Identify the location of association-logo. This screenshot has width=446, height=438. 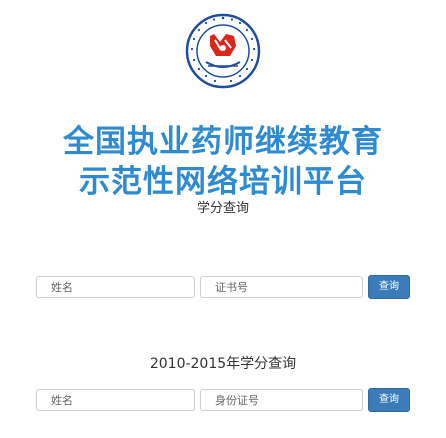
(223, 51).